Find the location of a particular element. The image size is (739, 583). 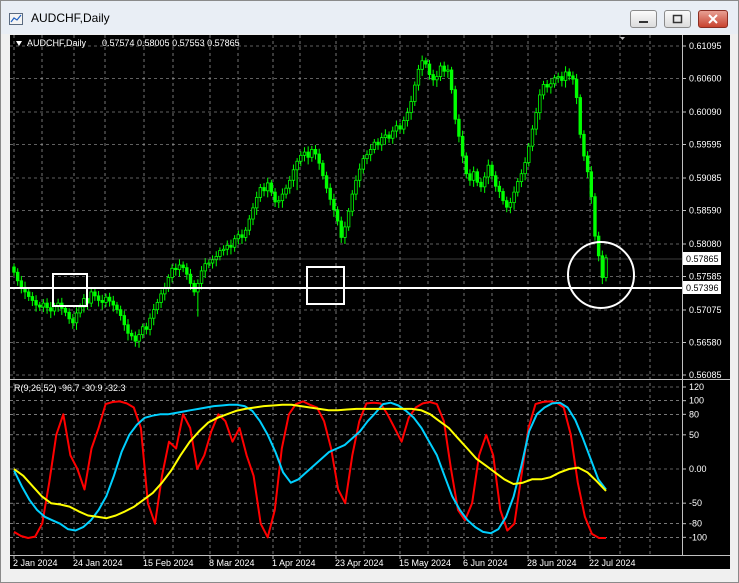

shift-marker-icon is located at coordinates (622, 38).